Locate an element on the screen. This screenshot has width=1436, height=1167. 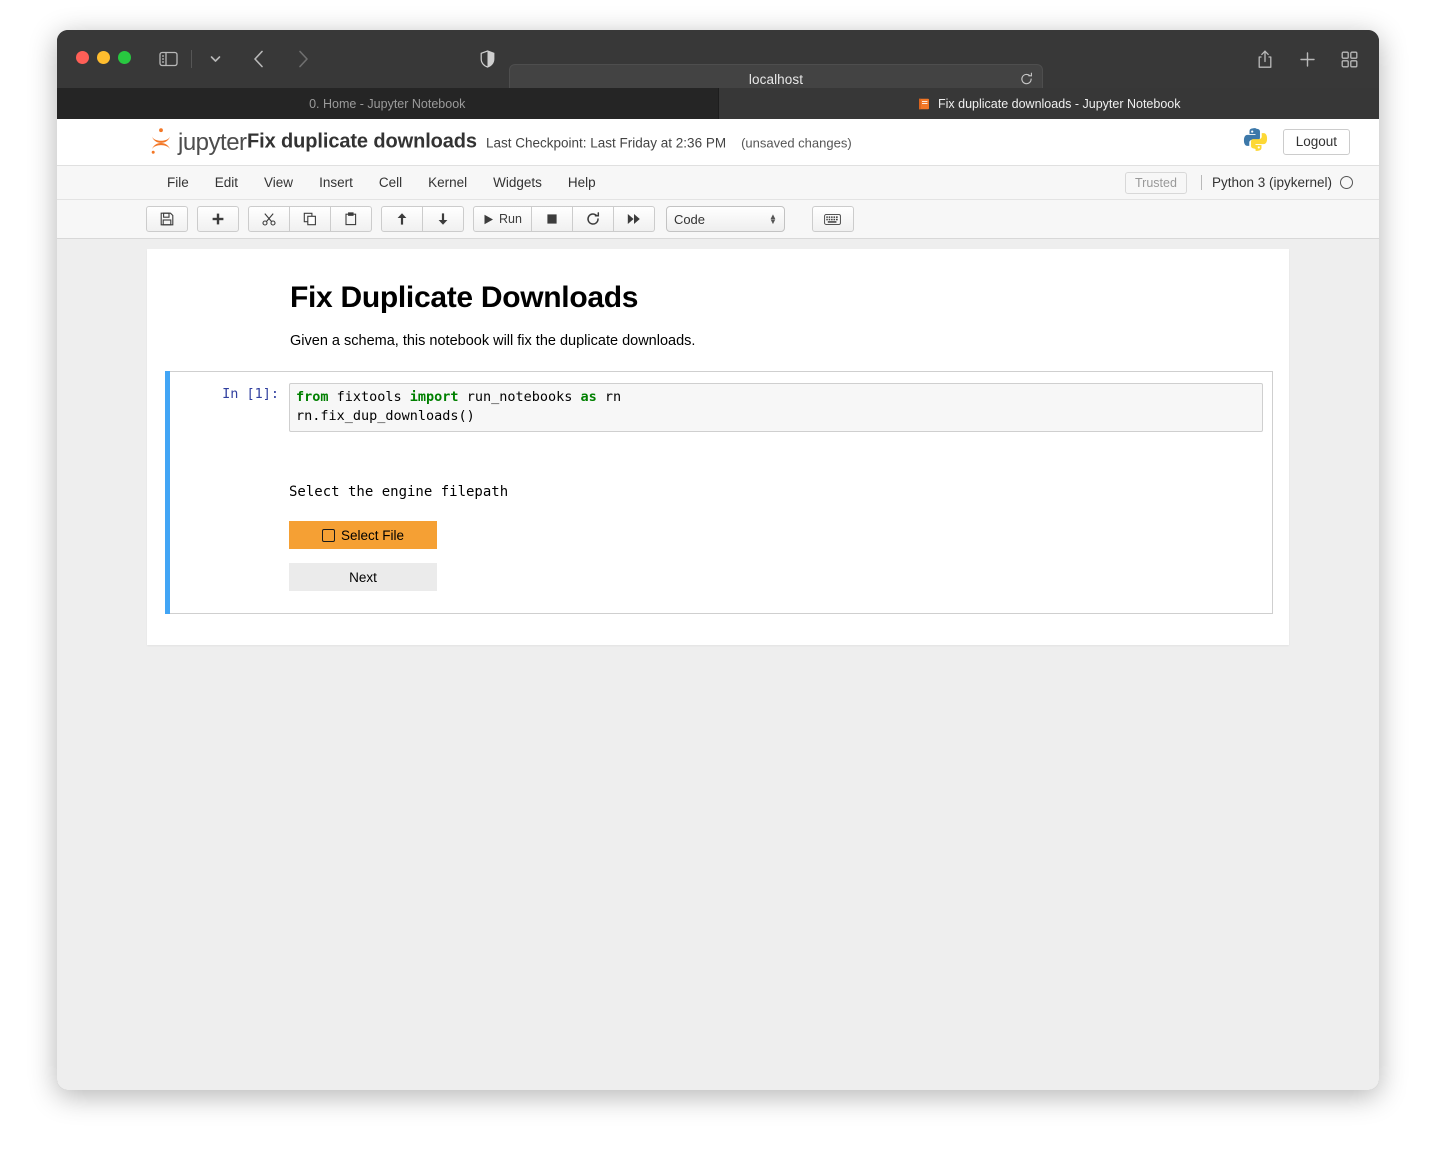
next-label: Next is located at coordinates (363, 577).